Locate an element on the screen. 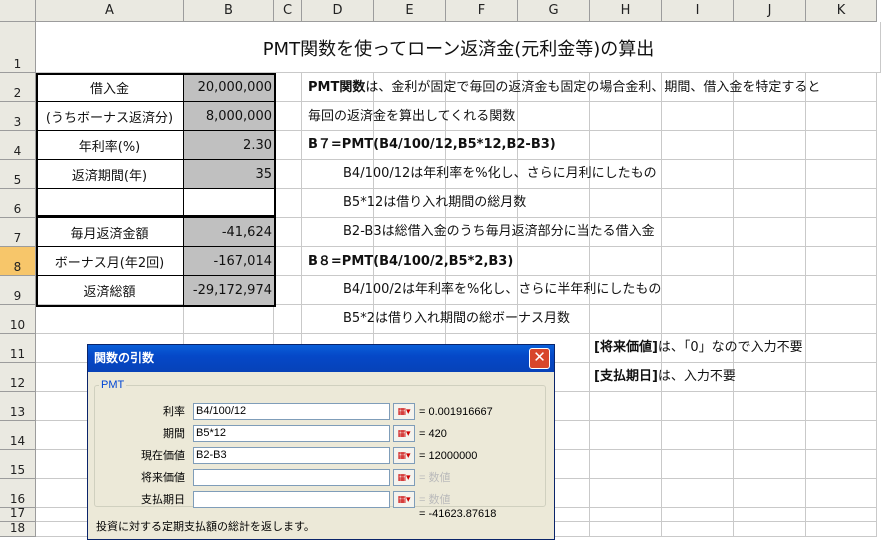  label-cell: 返済総額 is located at coordinates (110, 291).